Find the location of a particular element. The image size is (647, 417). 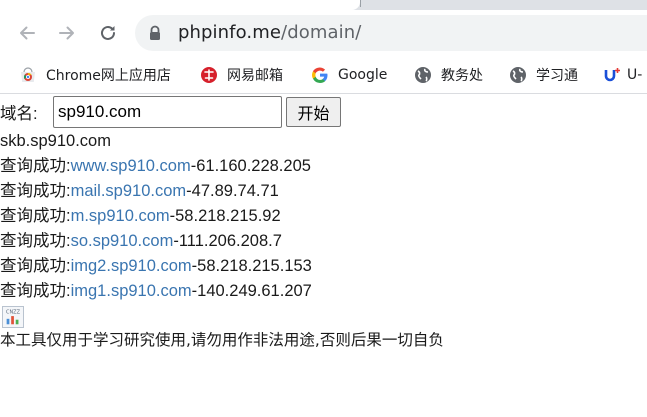

domain-form: 域名: 开始 is located at coordinates (323, 112).